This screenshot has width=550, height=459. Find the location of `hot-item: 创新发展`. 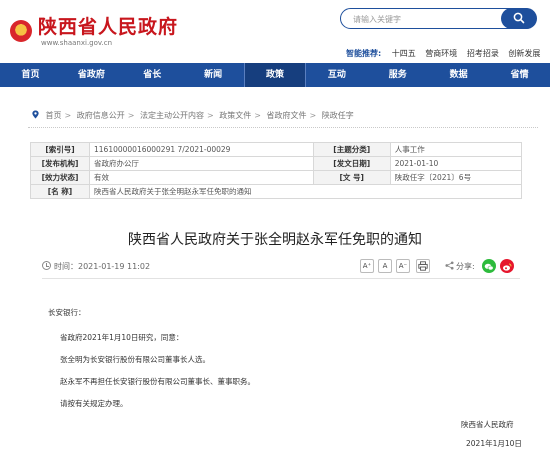

hot-item: 创新发展 is located at coordinates (524, 53).